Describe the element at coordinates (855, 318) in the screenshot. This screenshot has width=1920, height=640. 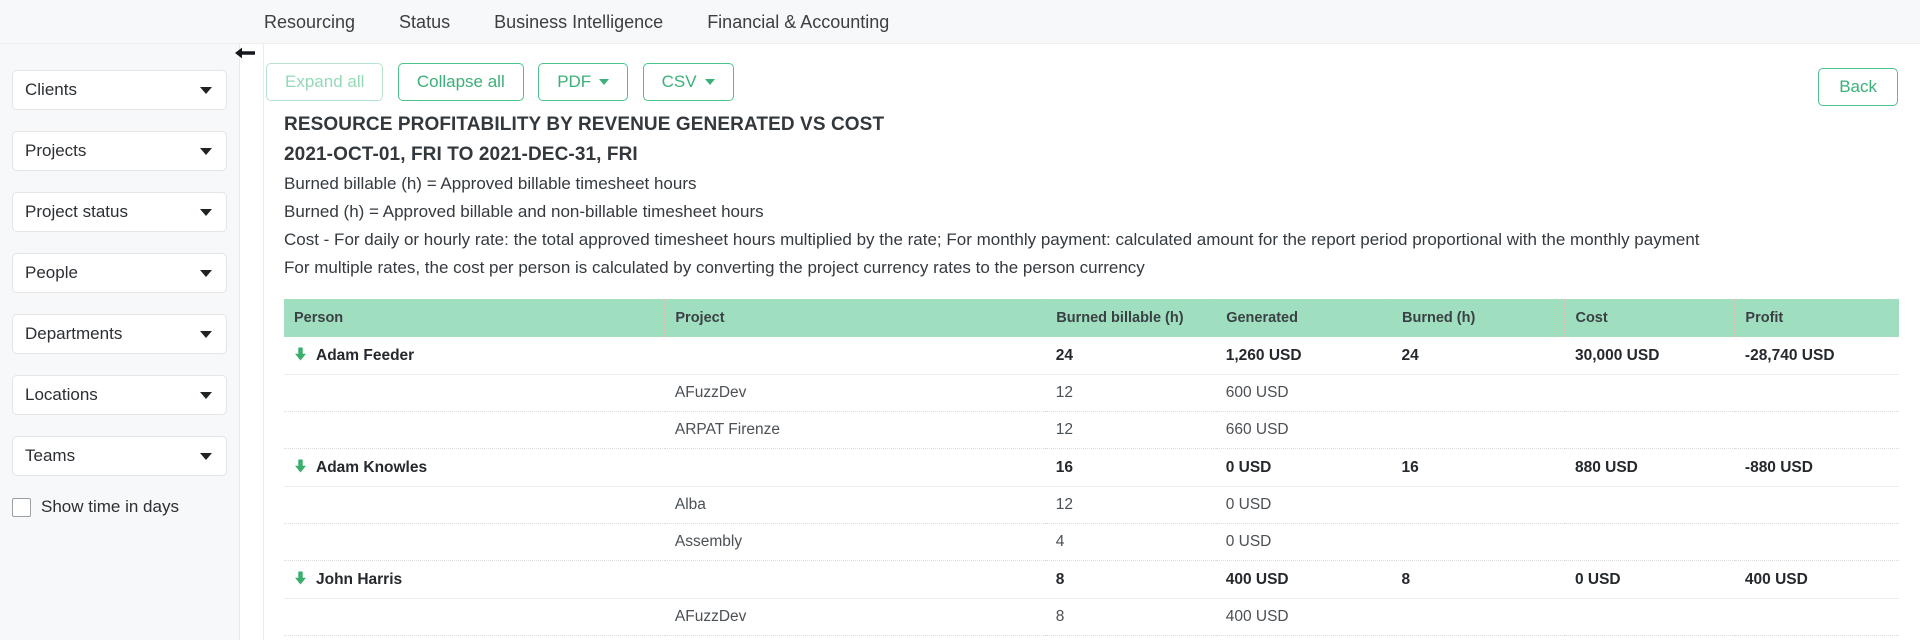
I see `column-header-project: Project` at that location.